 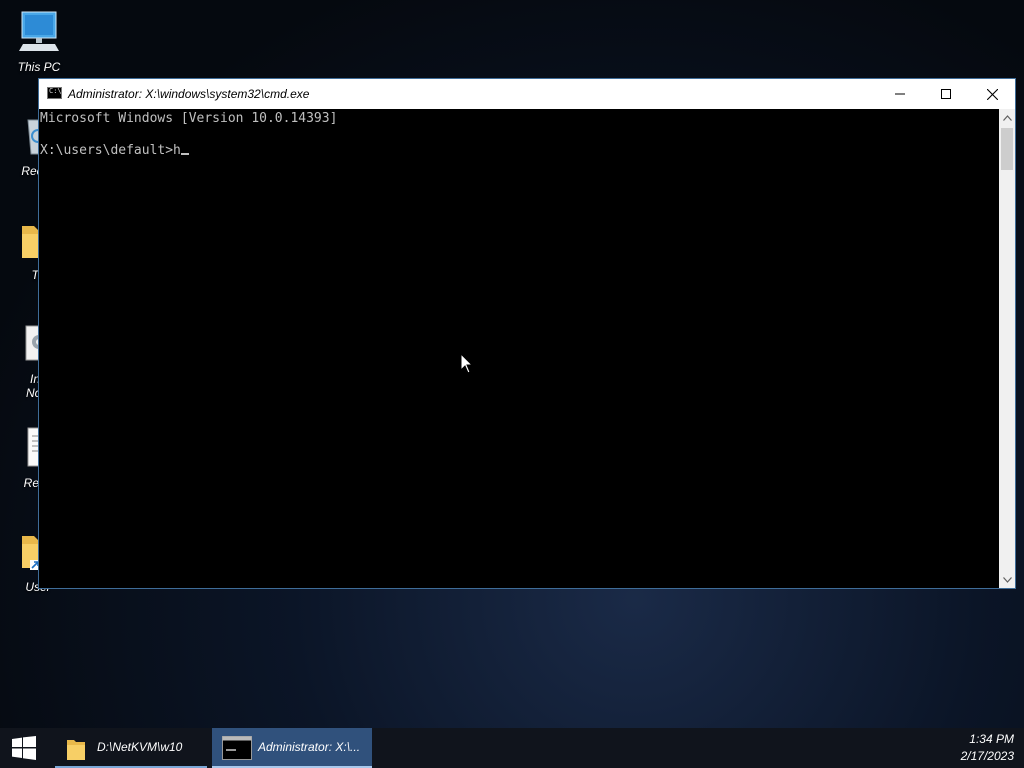 What do you see at coordinates (237, 749) in the screenshot?
I see `command-prompt-icon` at bounding box center [237, 749].